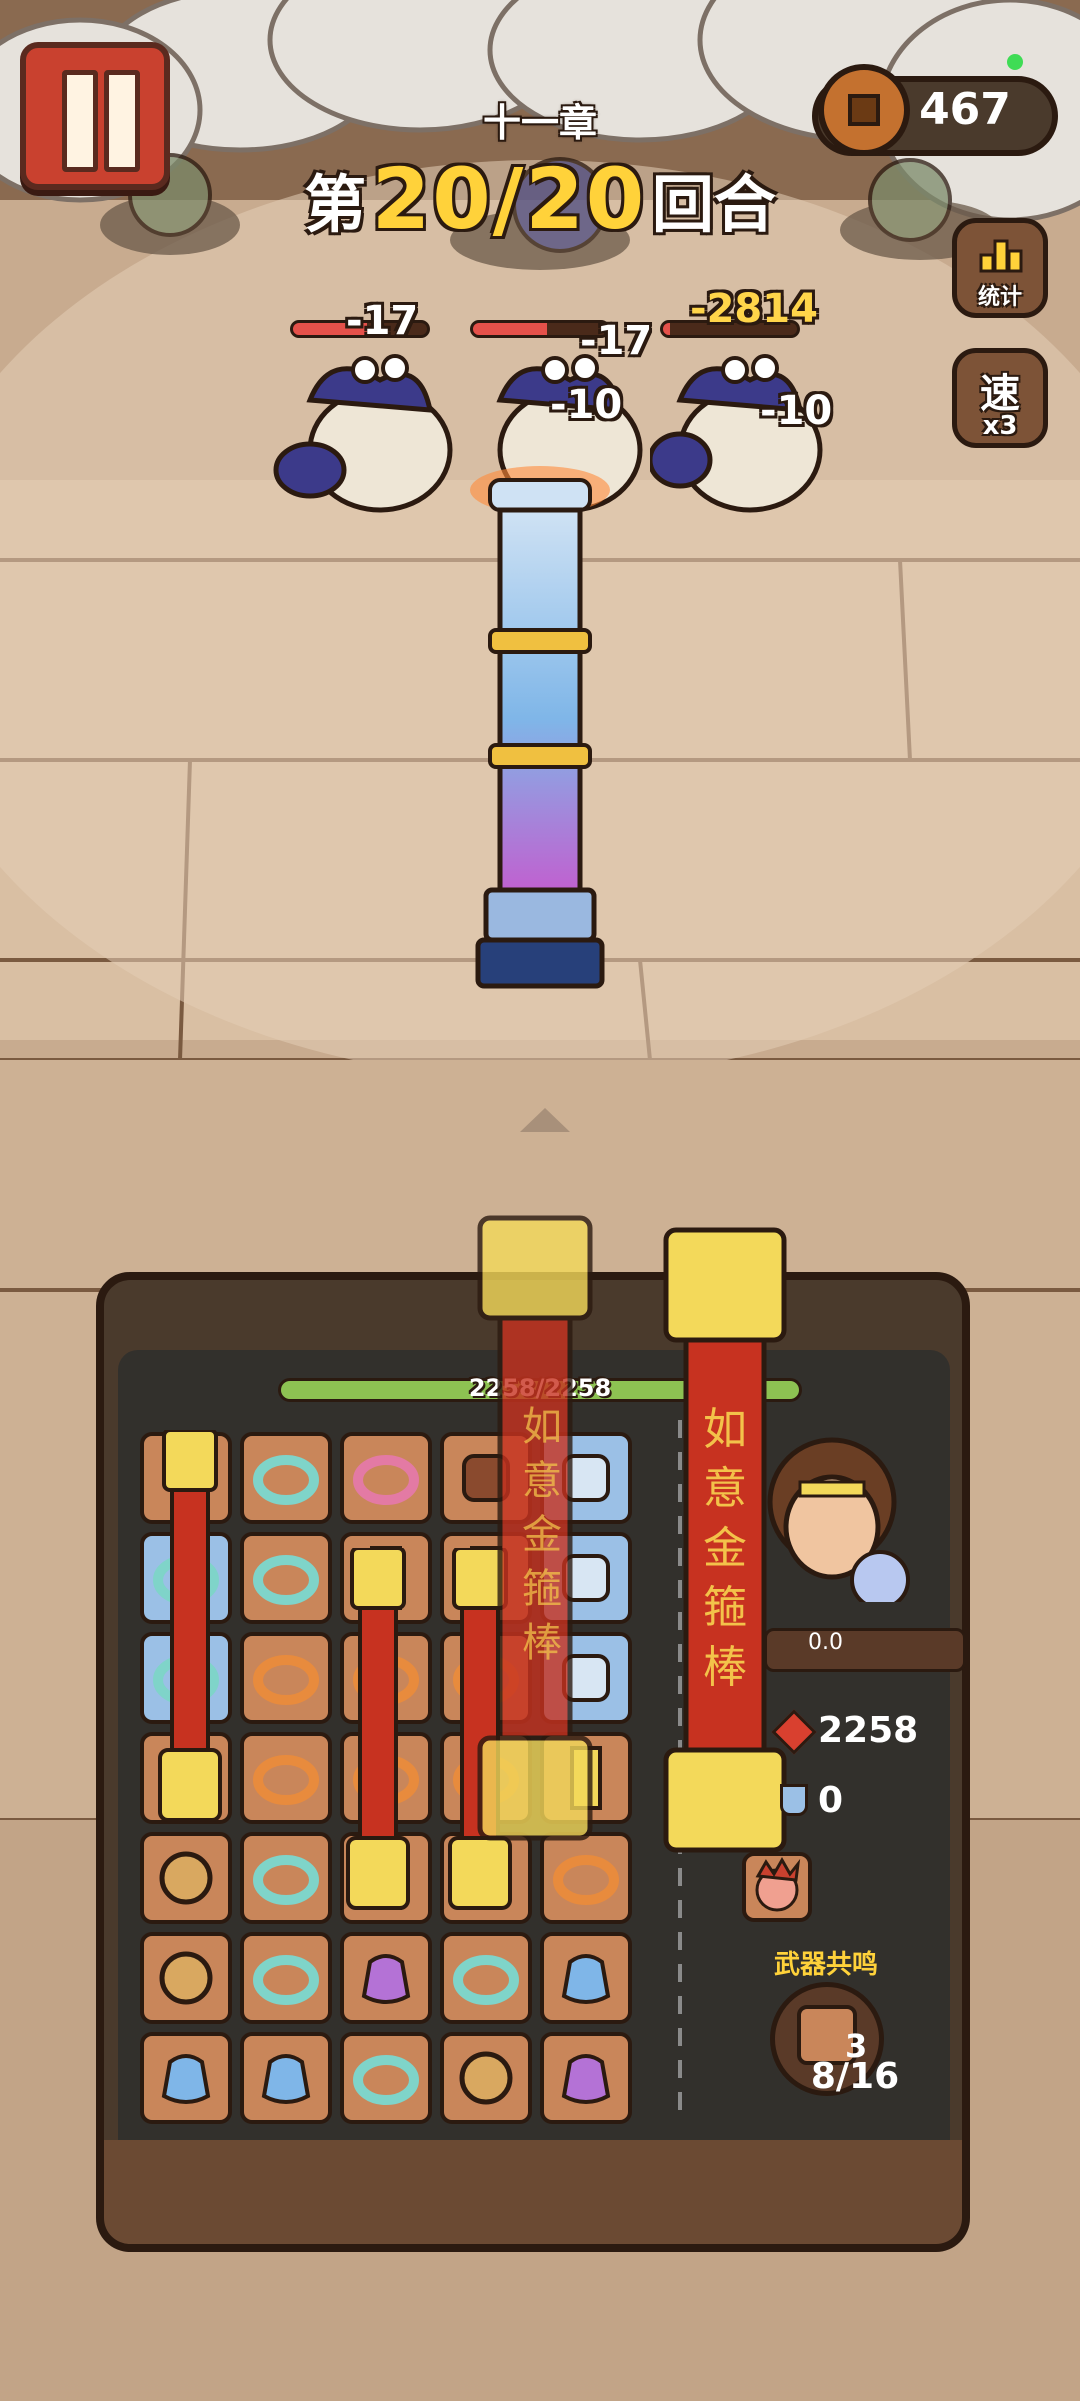 The image size is (1080, 2401). I want to click on bangle-pink-icon, so click(386, 1480).